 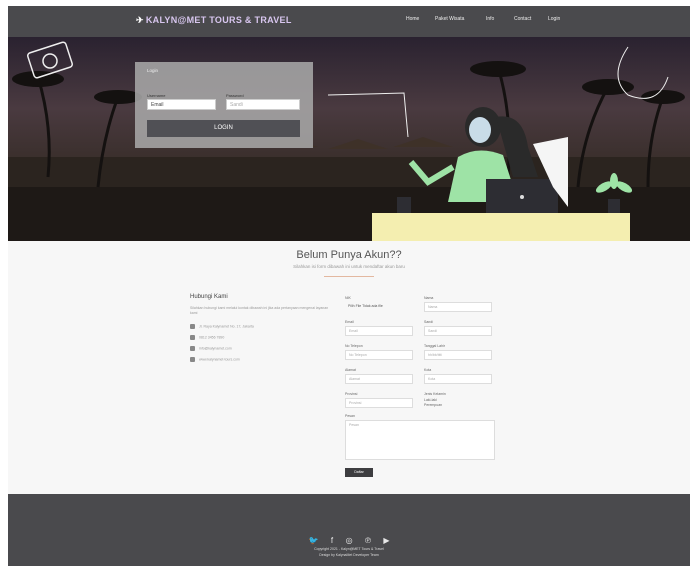 I want to click on contact-web: www.kalynamet-tours.com, so click(x=215, y=359).